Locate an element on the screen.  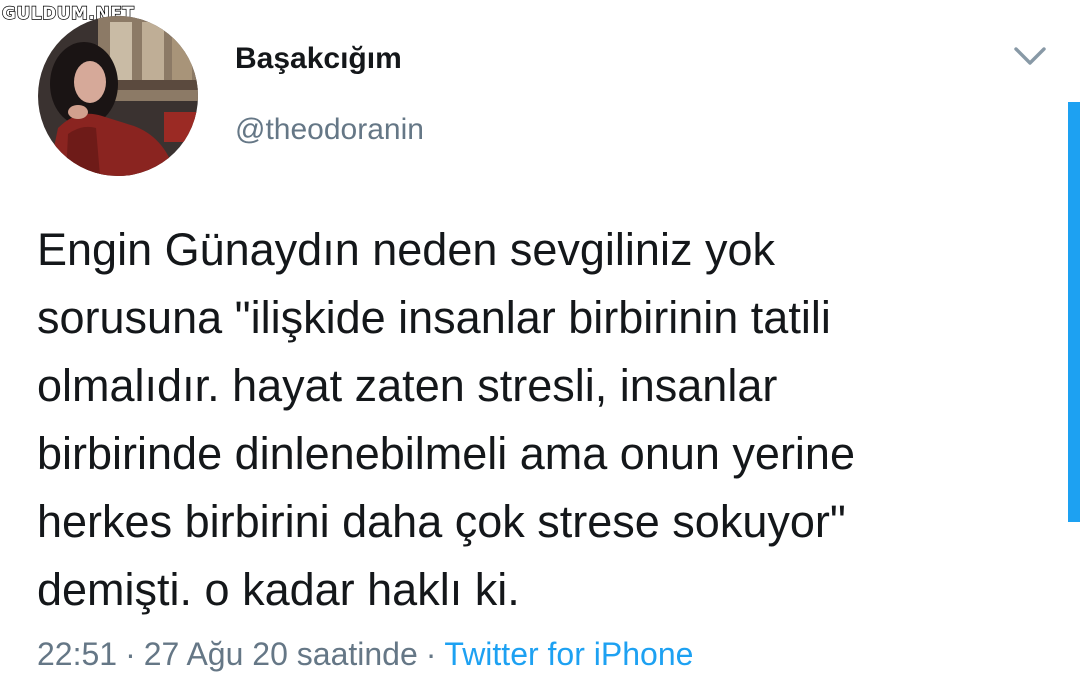
display-name: Başakcığım is located at coordinates (318, 59).